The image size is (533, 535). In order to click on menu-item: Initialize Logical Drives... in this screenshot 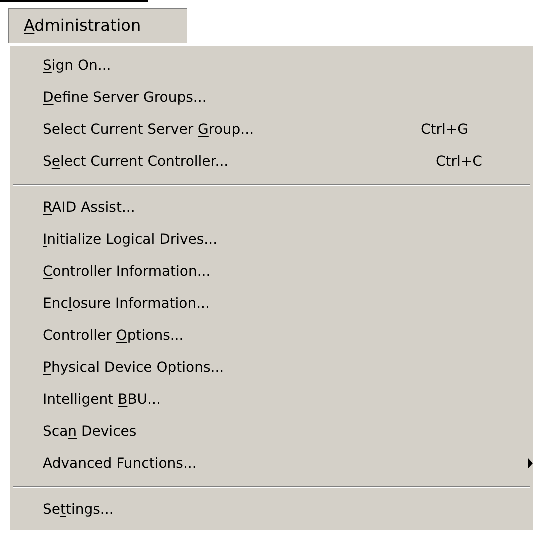, I will do `click(271, 240)`.